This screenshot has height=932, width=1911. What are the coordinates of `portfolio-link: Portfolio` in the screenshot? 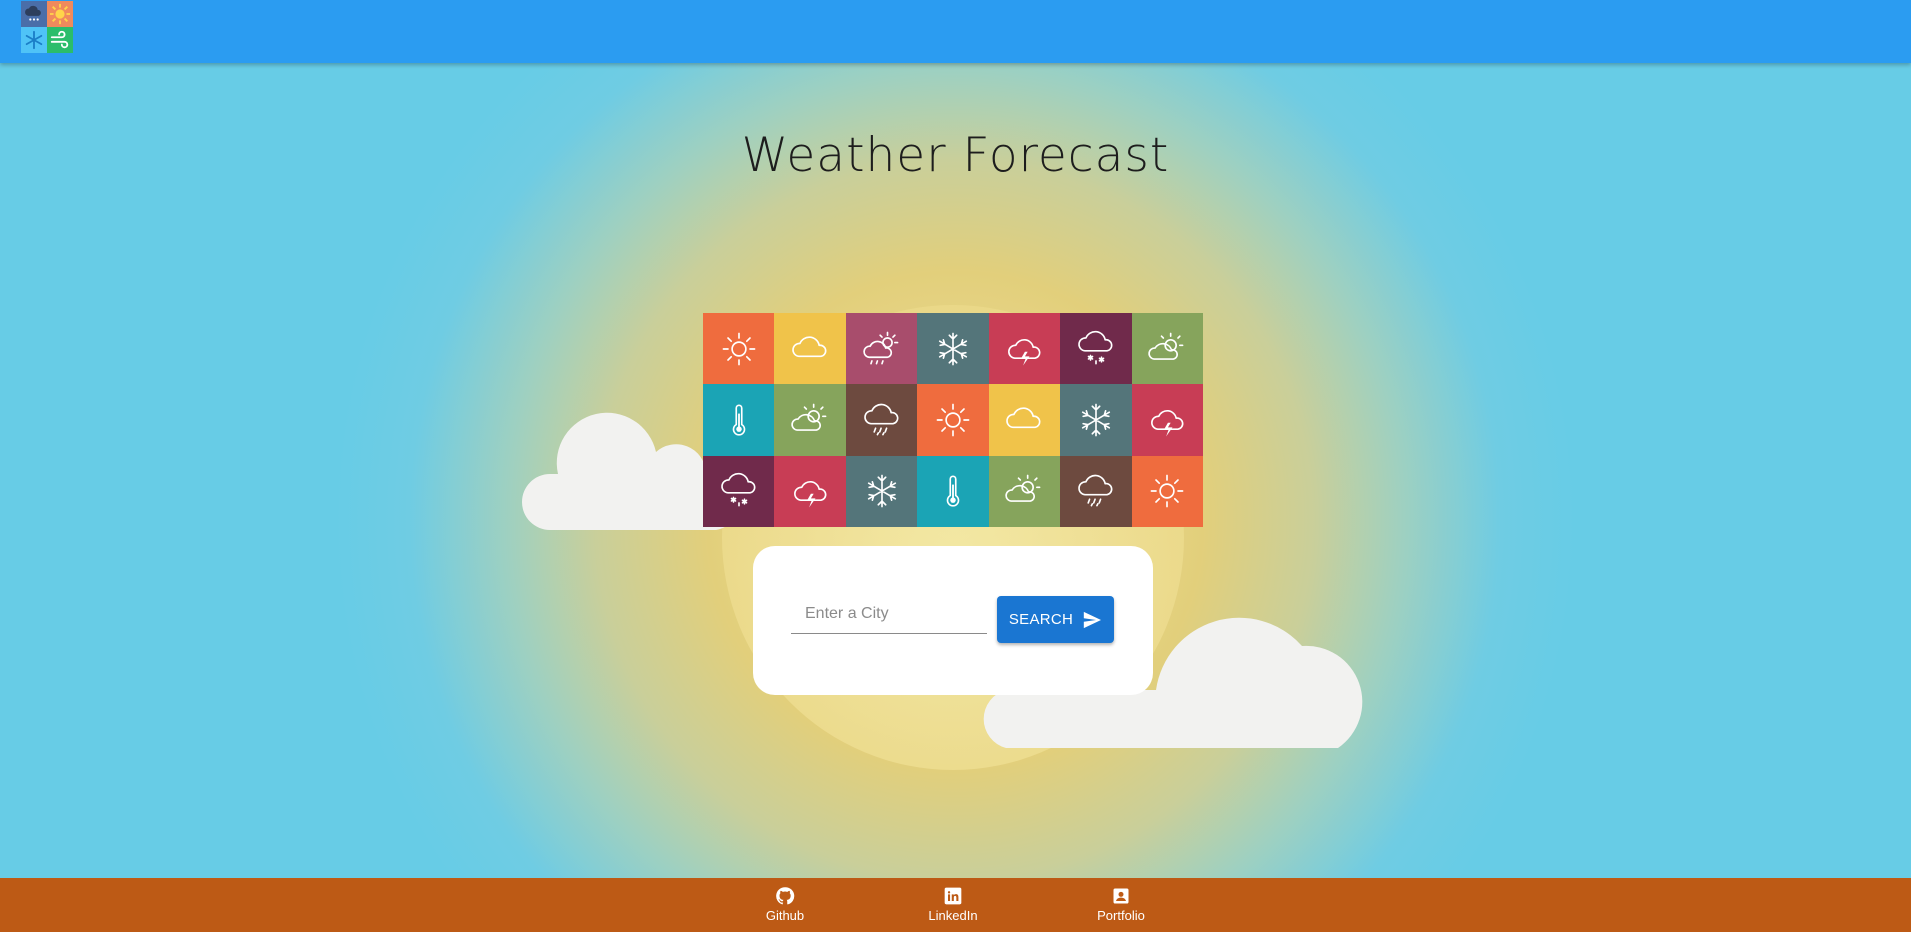 It's located at (1121, 904).